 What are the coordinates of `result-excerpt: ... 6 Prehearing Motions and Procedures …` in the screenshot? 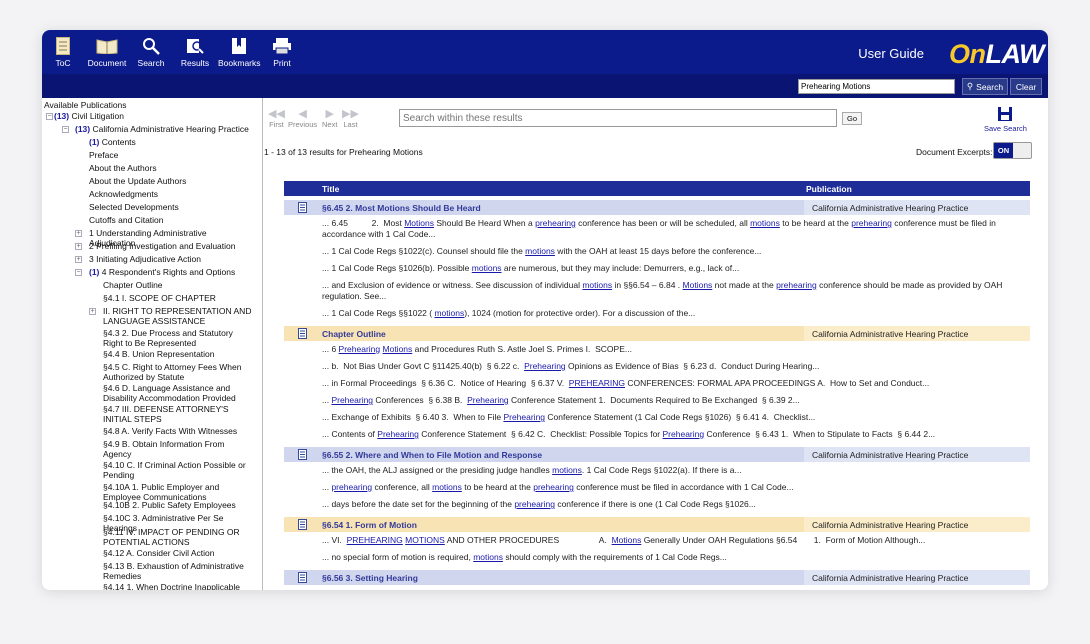 It's located at (477, 349).